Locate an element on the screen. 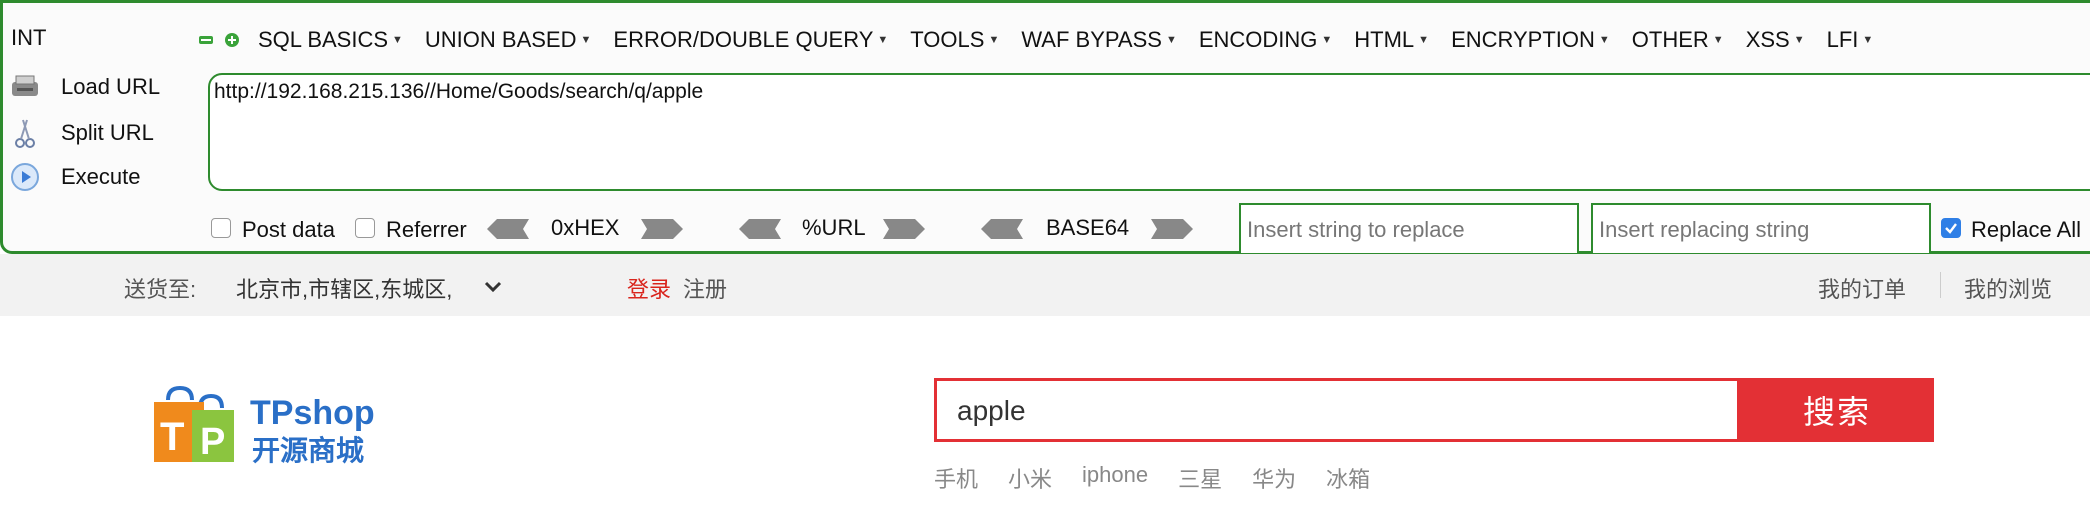  hot-keyword-link: 冰箱 is located at coordinates (1348, 478).